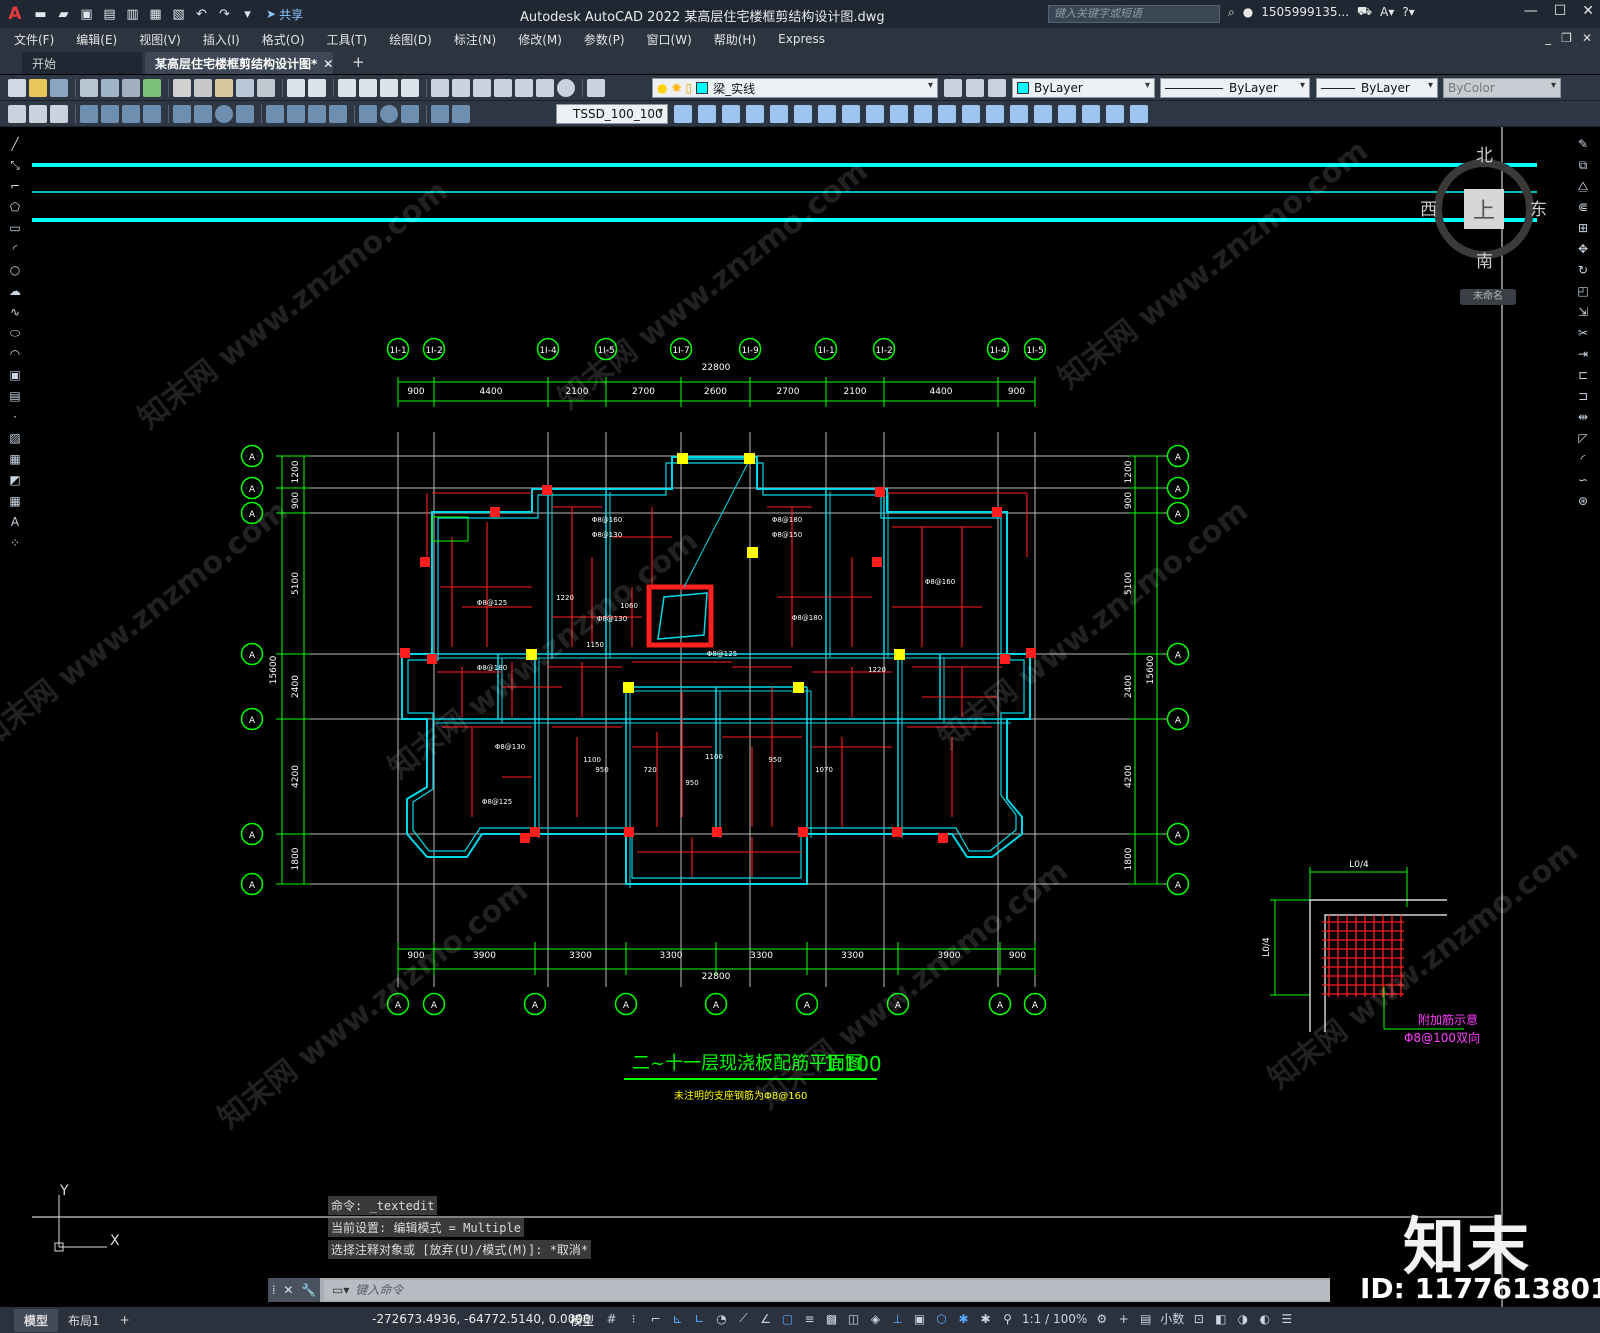 This screenshot has height=1333, width=1600. I want to click on qat-dropdown-icon: ▾, so click(247, 14).